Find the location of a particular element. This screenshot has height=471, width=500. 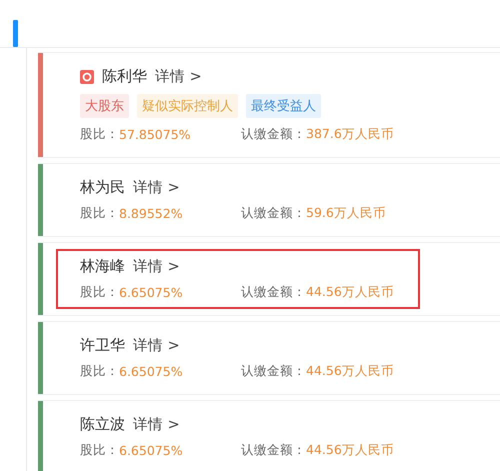

shareholder-name: 陈立波 is located at coordinates (102, 424).